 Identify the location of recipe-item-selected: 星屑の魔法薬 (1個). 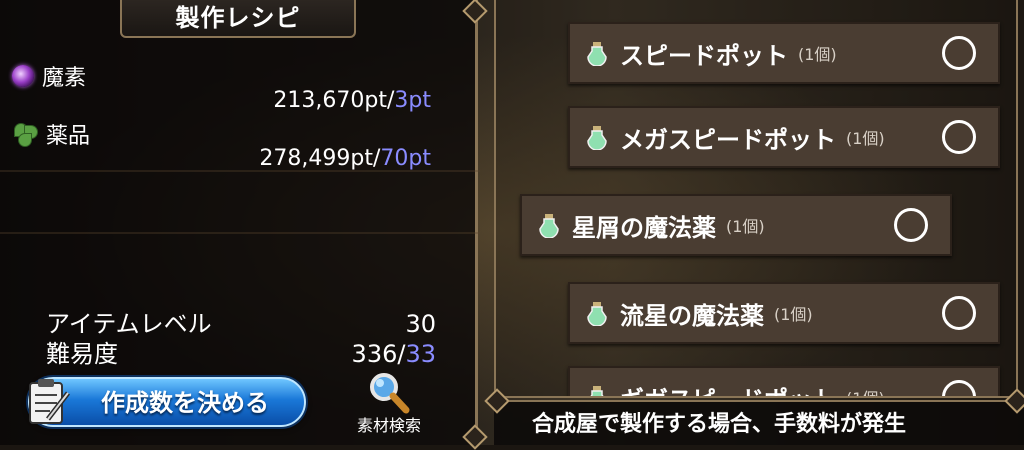
(736, 225).